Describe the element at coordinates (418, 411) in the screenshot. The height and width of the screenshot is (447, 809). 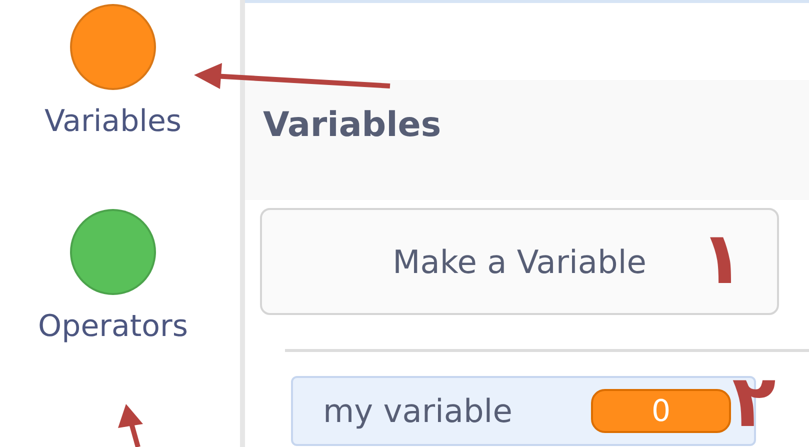
I see `variable-name: my variable` at that location.